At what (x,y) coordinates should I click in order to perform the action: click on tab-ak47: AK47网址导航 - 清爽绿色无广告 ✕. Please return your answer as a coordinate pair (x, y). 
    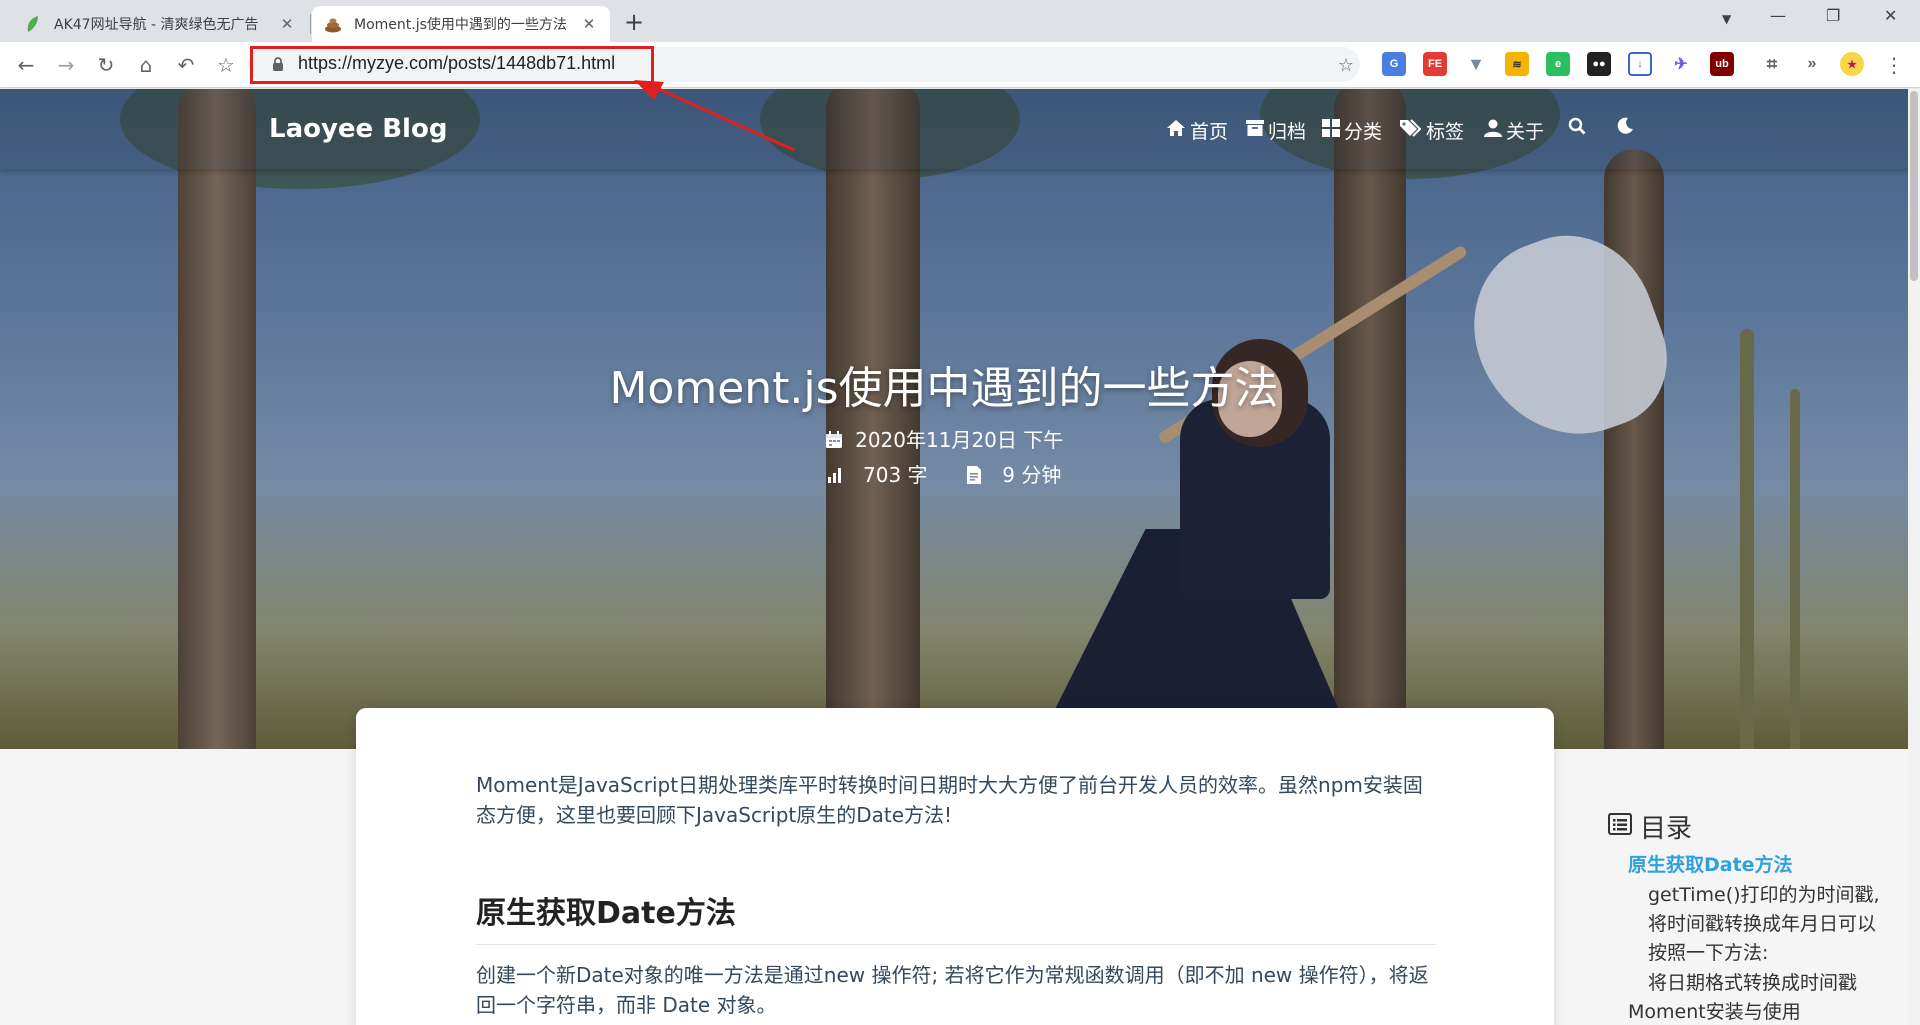
    Looking at the image, I should click on (160, 24).